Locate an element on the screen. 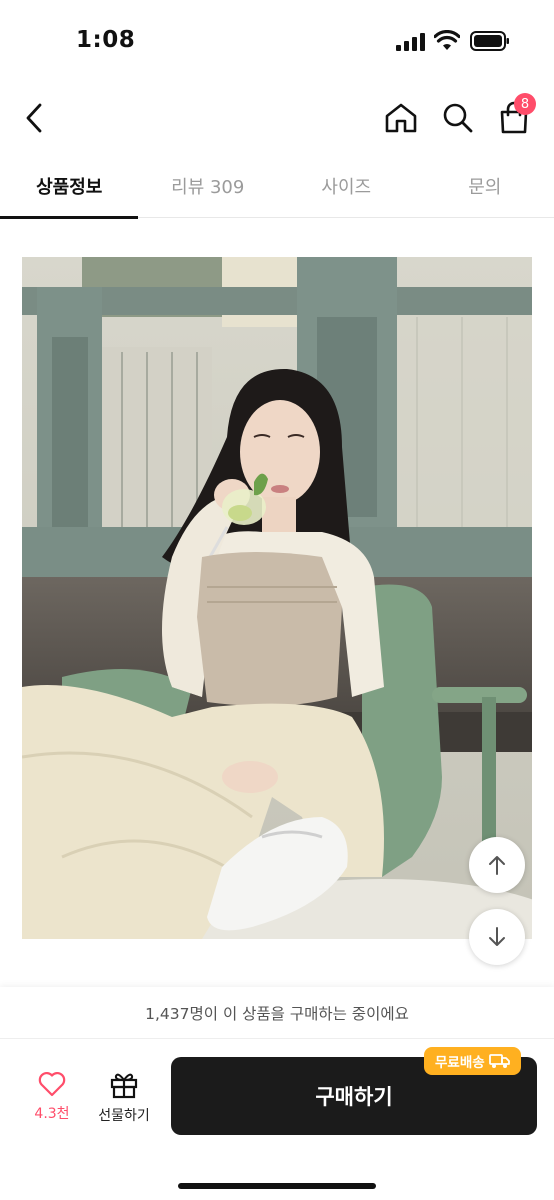 This screenshot has height=1200, width=554. cart-button: 8 is located at coordinates (515, 115).